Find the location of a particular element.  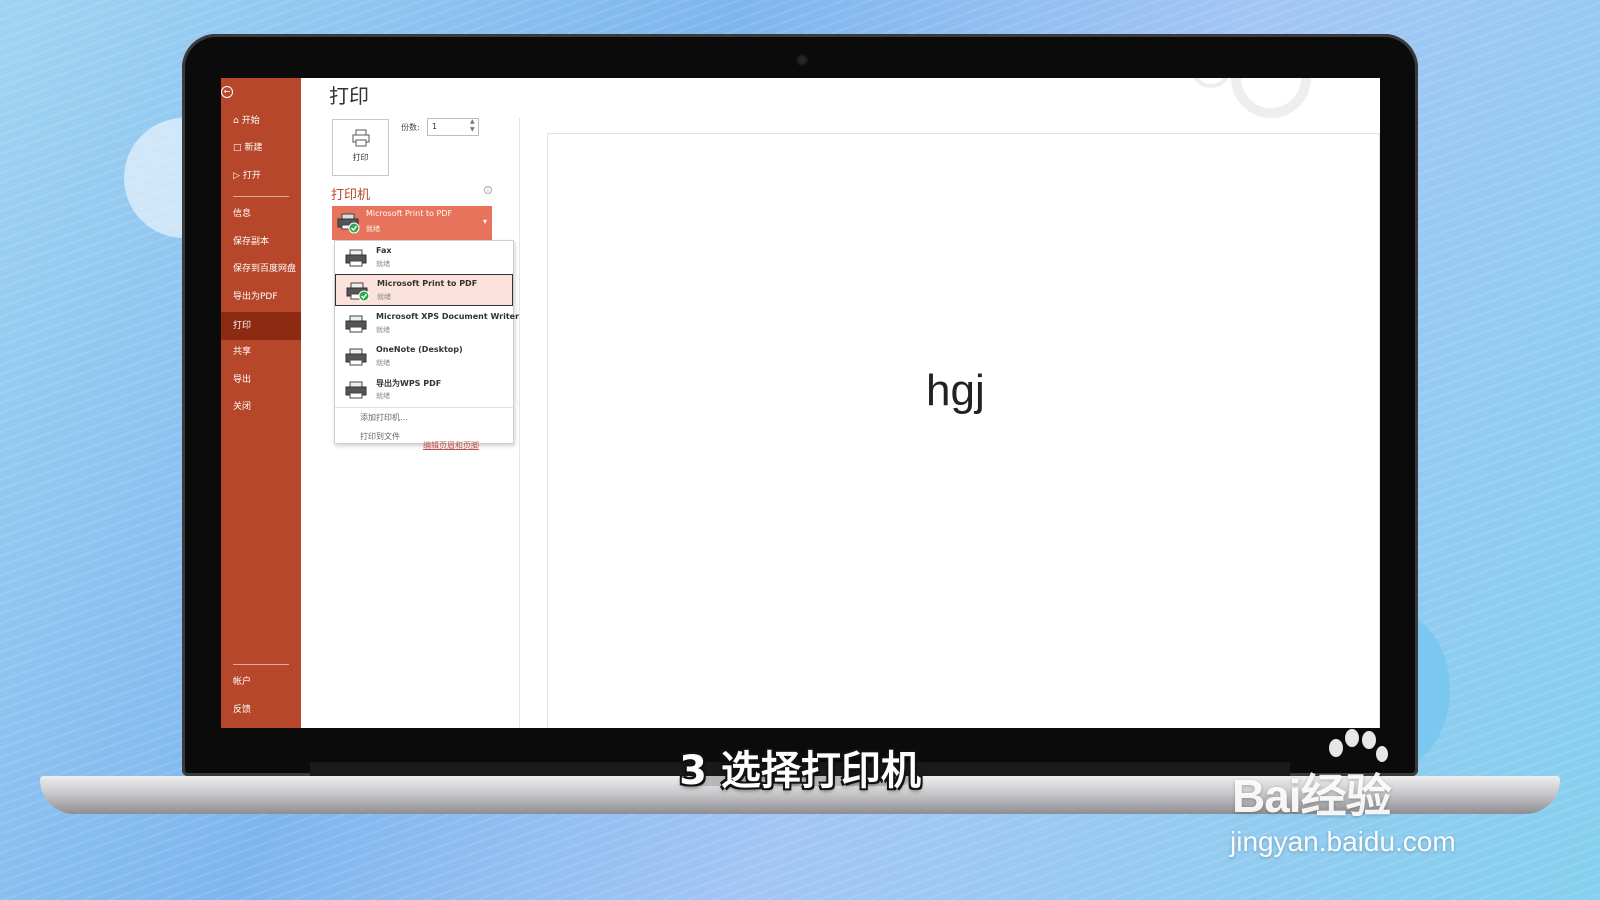

home-icon: ⌂ is located at coordinates (236, 121).